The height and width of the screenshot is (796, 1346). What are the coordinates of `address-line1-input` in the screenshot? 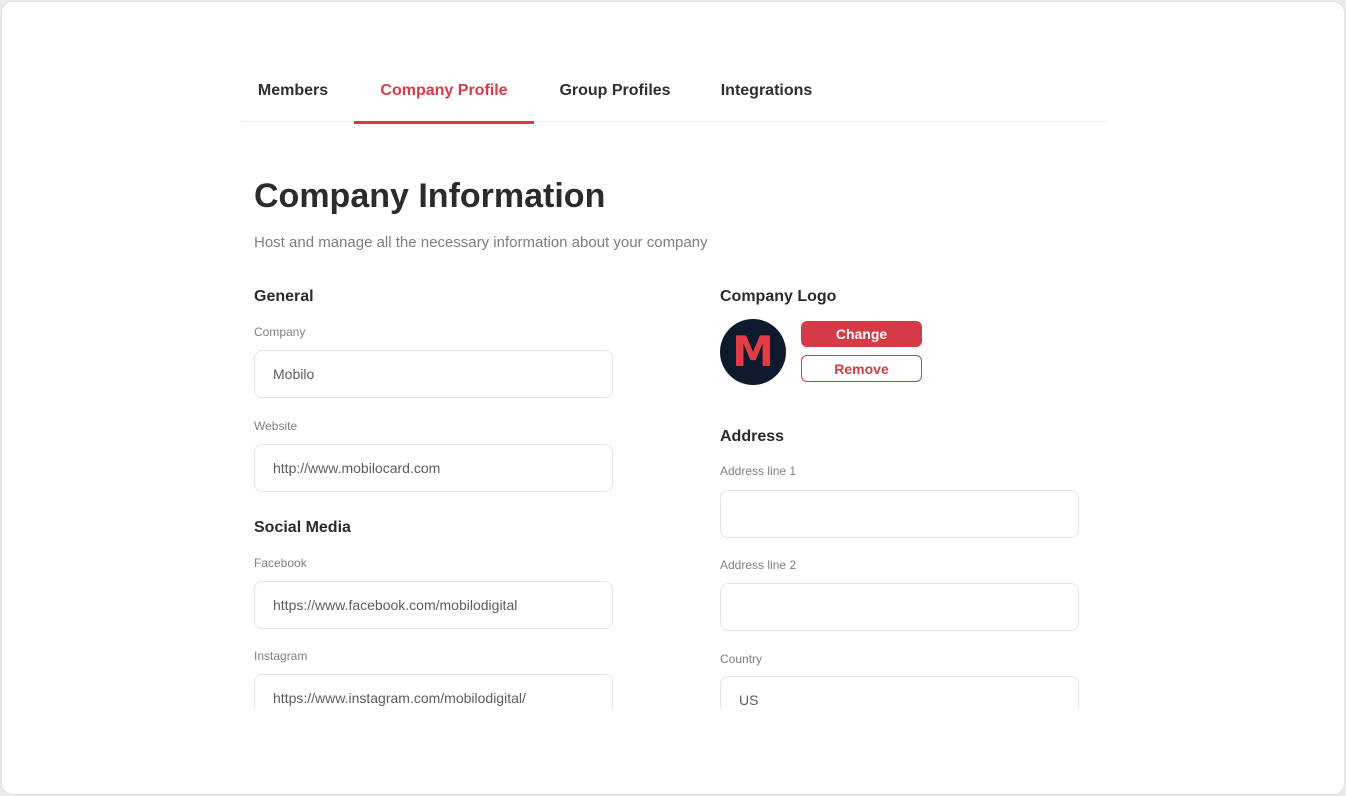 It's located at (899, 514).